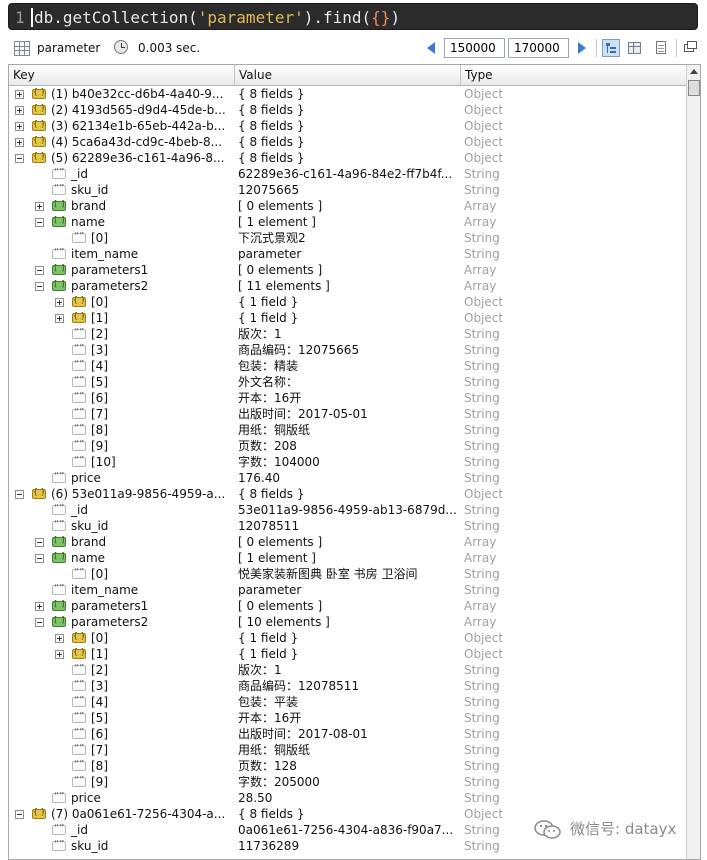 This screenshot has height=860, width=707. I want to click on tree-row: [4] 包装：平装 String, so click(348, 702).